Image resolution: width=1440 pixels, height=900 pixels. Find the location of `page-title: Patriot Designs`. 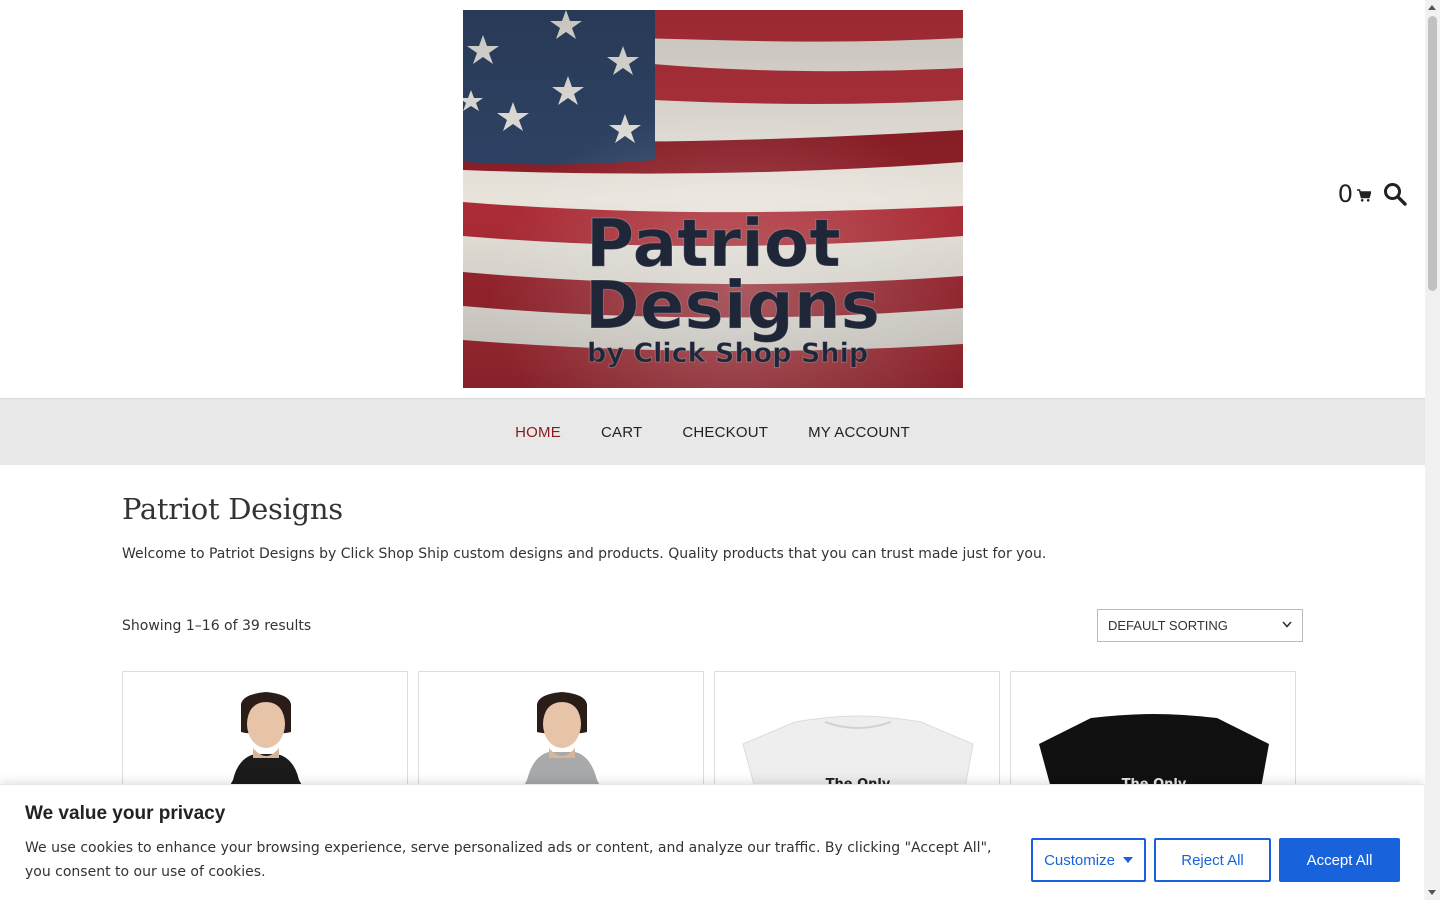

page-title: Patriot Designs is located at coordinates (232, 509).